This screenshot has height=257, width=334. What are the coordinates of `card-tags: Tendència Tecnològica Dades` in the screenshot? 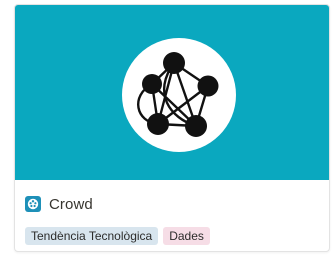 It's located at (117, 236).